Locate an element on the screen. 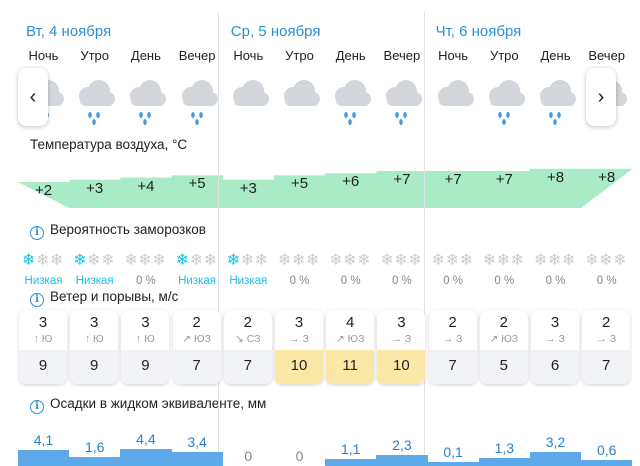 The width and height of the screenshot is (640, 466). next-button: › is located at coordinates (601, 97).